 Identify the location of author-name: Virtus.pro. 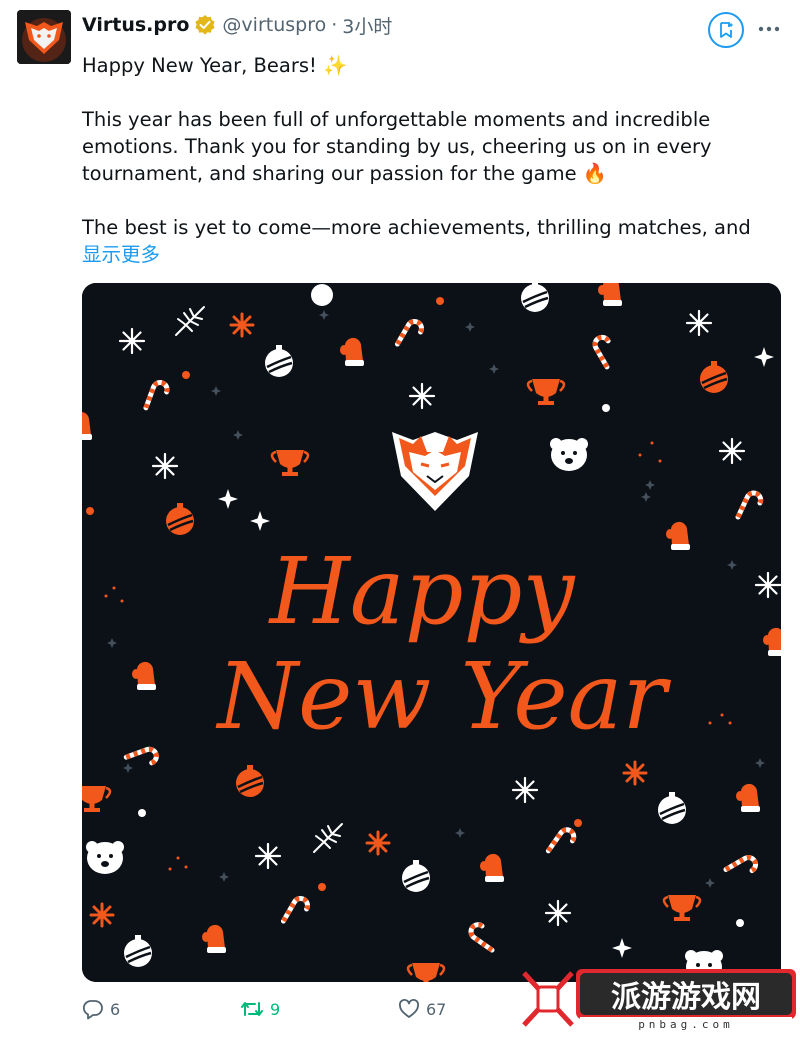
(135, 25).